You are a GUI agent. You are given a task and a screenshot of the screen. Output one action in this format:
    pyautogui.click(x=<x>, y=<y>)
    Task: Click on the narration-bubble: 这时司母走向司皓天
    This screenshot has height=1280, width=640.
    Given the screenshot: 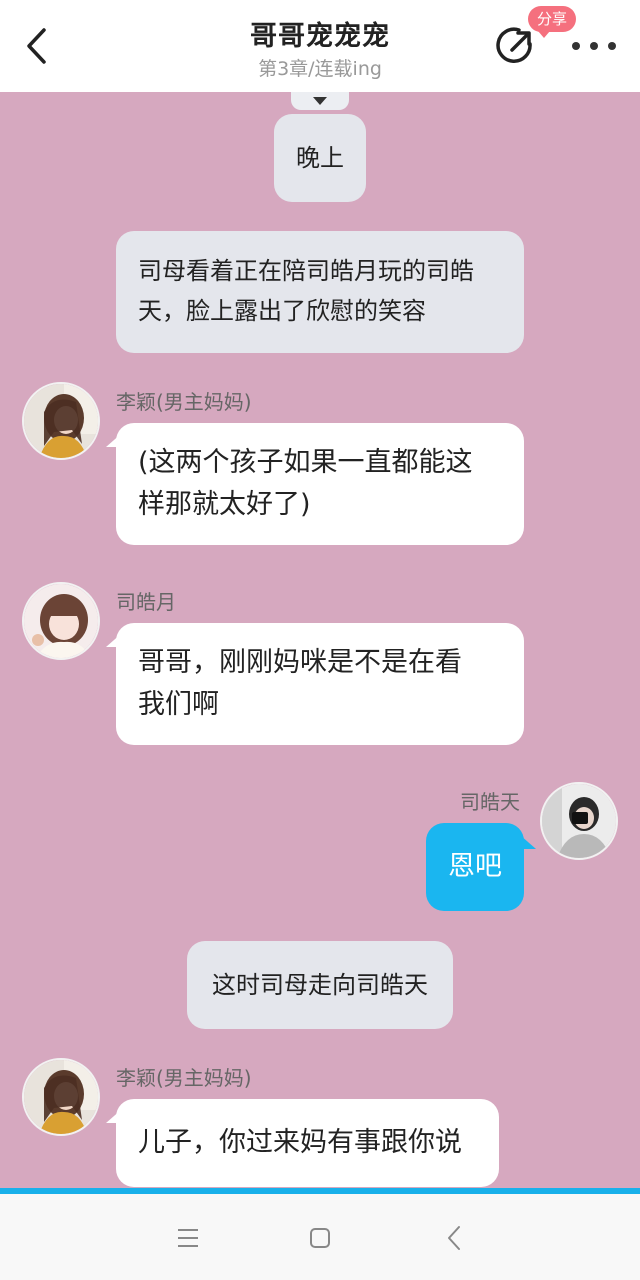 What is the action you would take?
    pyautogui.click(x=320, y=985)
    